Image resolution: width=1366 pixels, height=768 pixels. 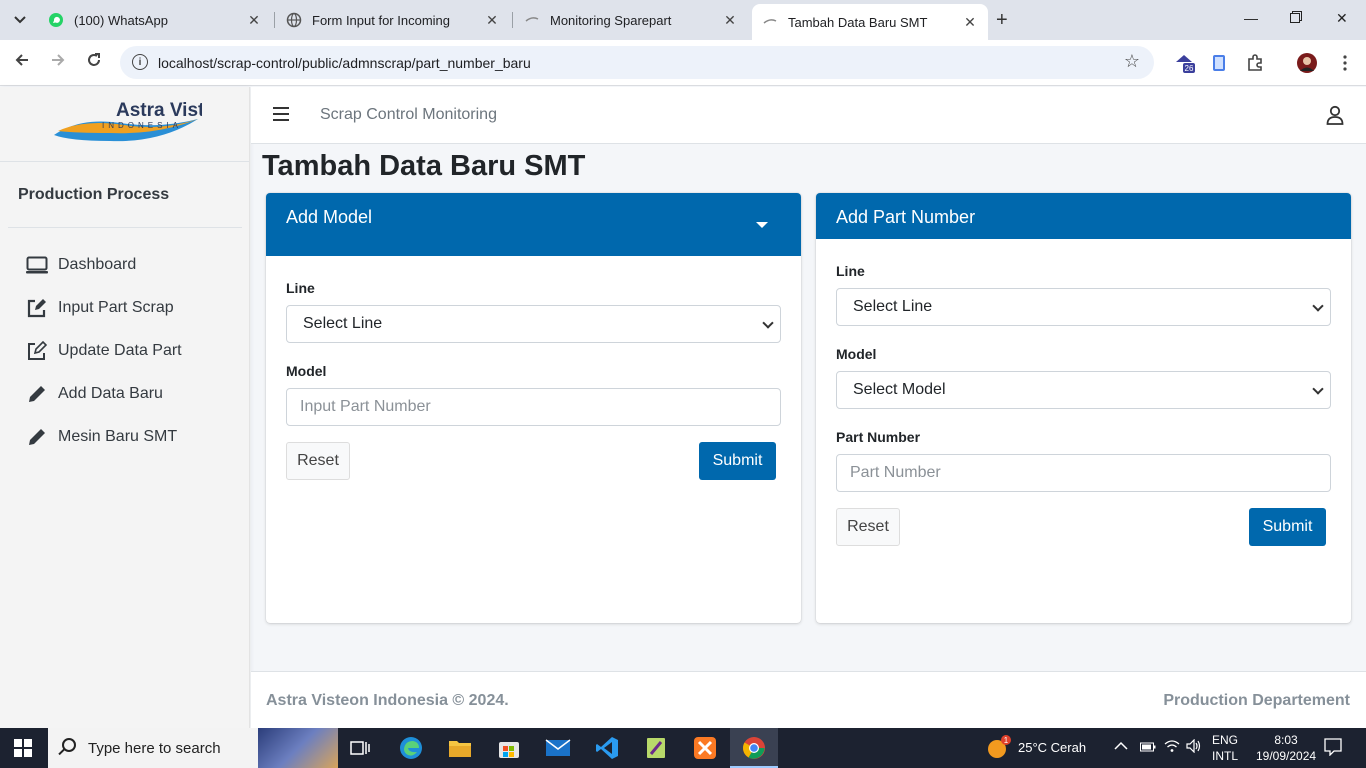 What do you see at coordinates (94, 394) in the screenshot?
I see `sidebar-item-add-data-baru: Add Data Baru` at bounding box center [94, 394].